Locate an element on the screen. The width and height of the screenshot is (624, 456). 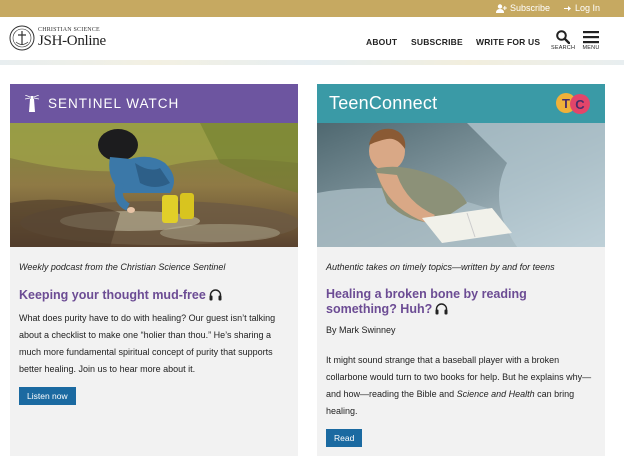
nav-subscribe: SUBSCRIBE is located at coordinates (437, 42).